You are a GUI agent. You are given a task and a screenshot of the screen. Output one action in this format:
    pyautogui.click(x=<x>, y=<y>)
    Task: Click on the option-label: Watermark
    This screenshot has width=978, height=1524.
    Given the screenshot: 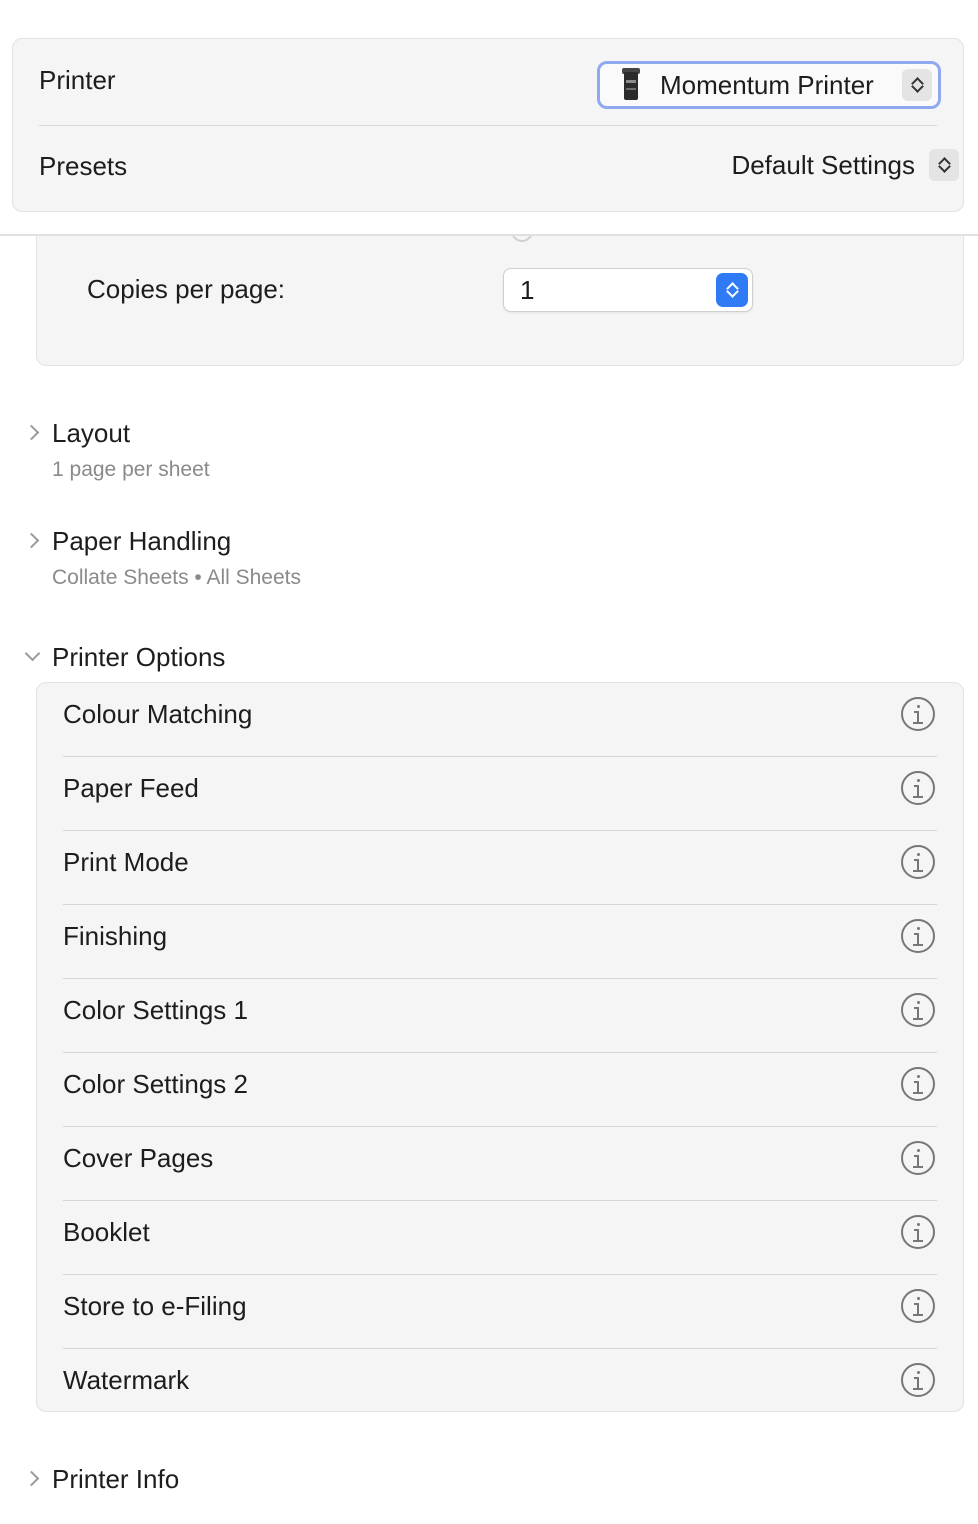 What is the action you would take?
    pyautogui.click(x=126, y=1380)
    